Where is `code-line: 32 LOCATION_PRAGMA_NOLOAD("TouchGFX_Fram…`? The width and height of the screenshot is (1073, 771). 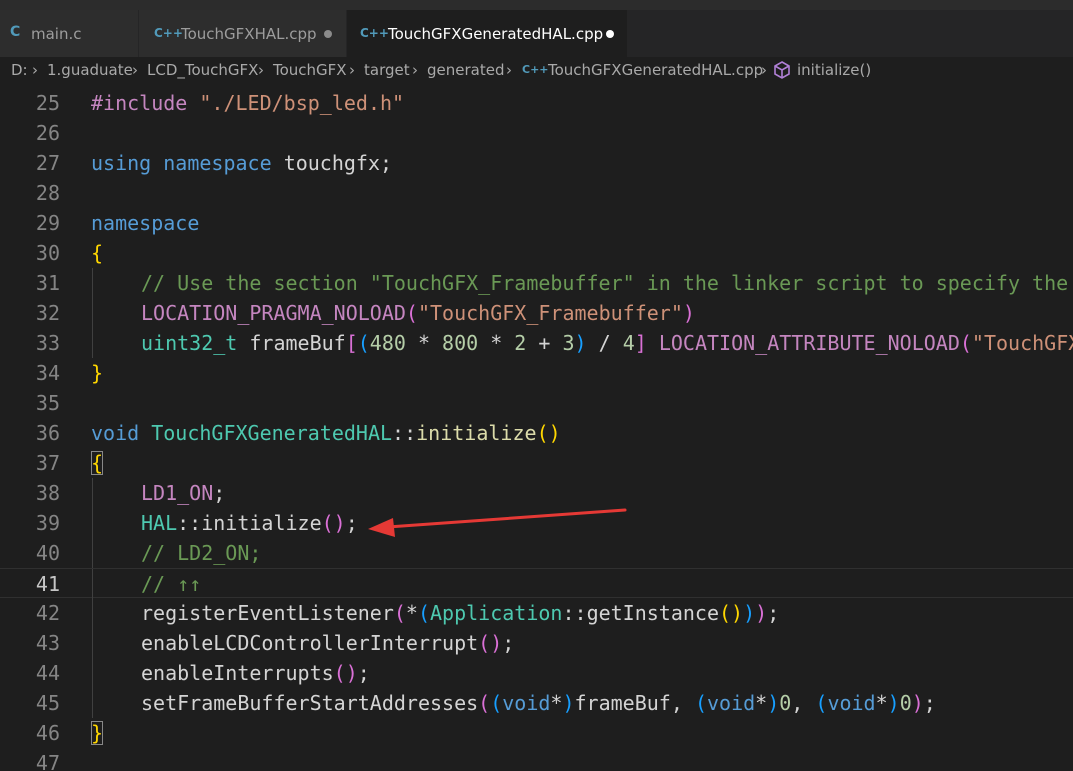
code-line: 32 LOCATION_PRAGMA_NOLOAD("TouchGFX_Fram… is located at coordinates (536, 313).